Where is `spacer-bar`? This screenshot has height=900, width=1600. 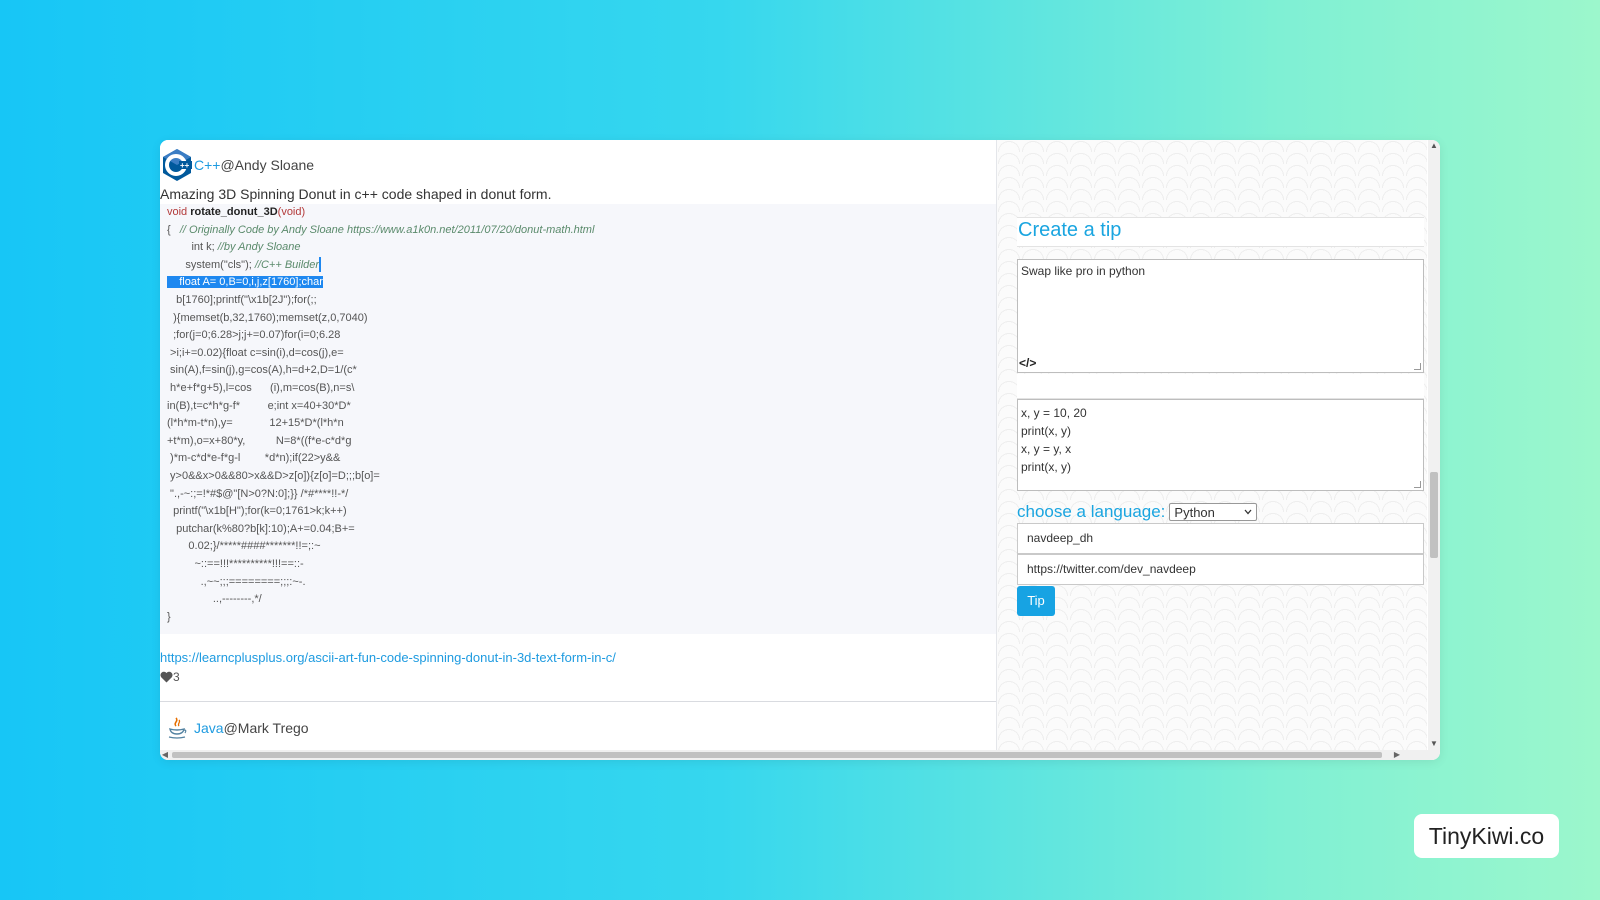
spacer-bar is located at coordinates (1220, 386).